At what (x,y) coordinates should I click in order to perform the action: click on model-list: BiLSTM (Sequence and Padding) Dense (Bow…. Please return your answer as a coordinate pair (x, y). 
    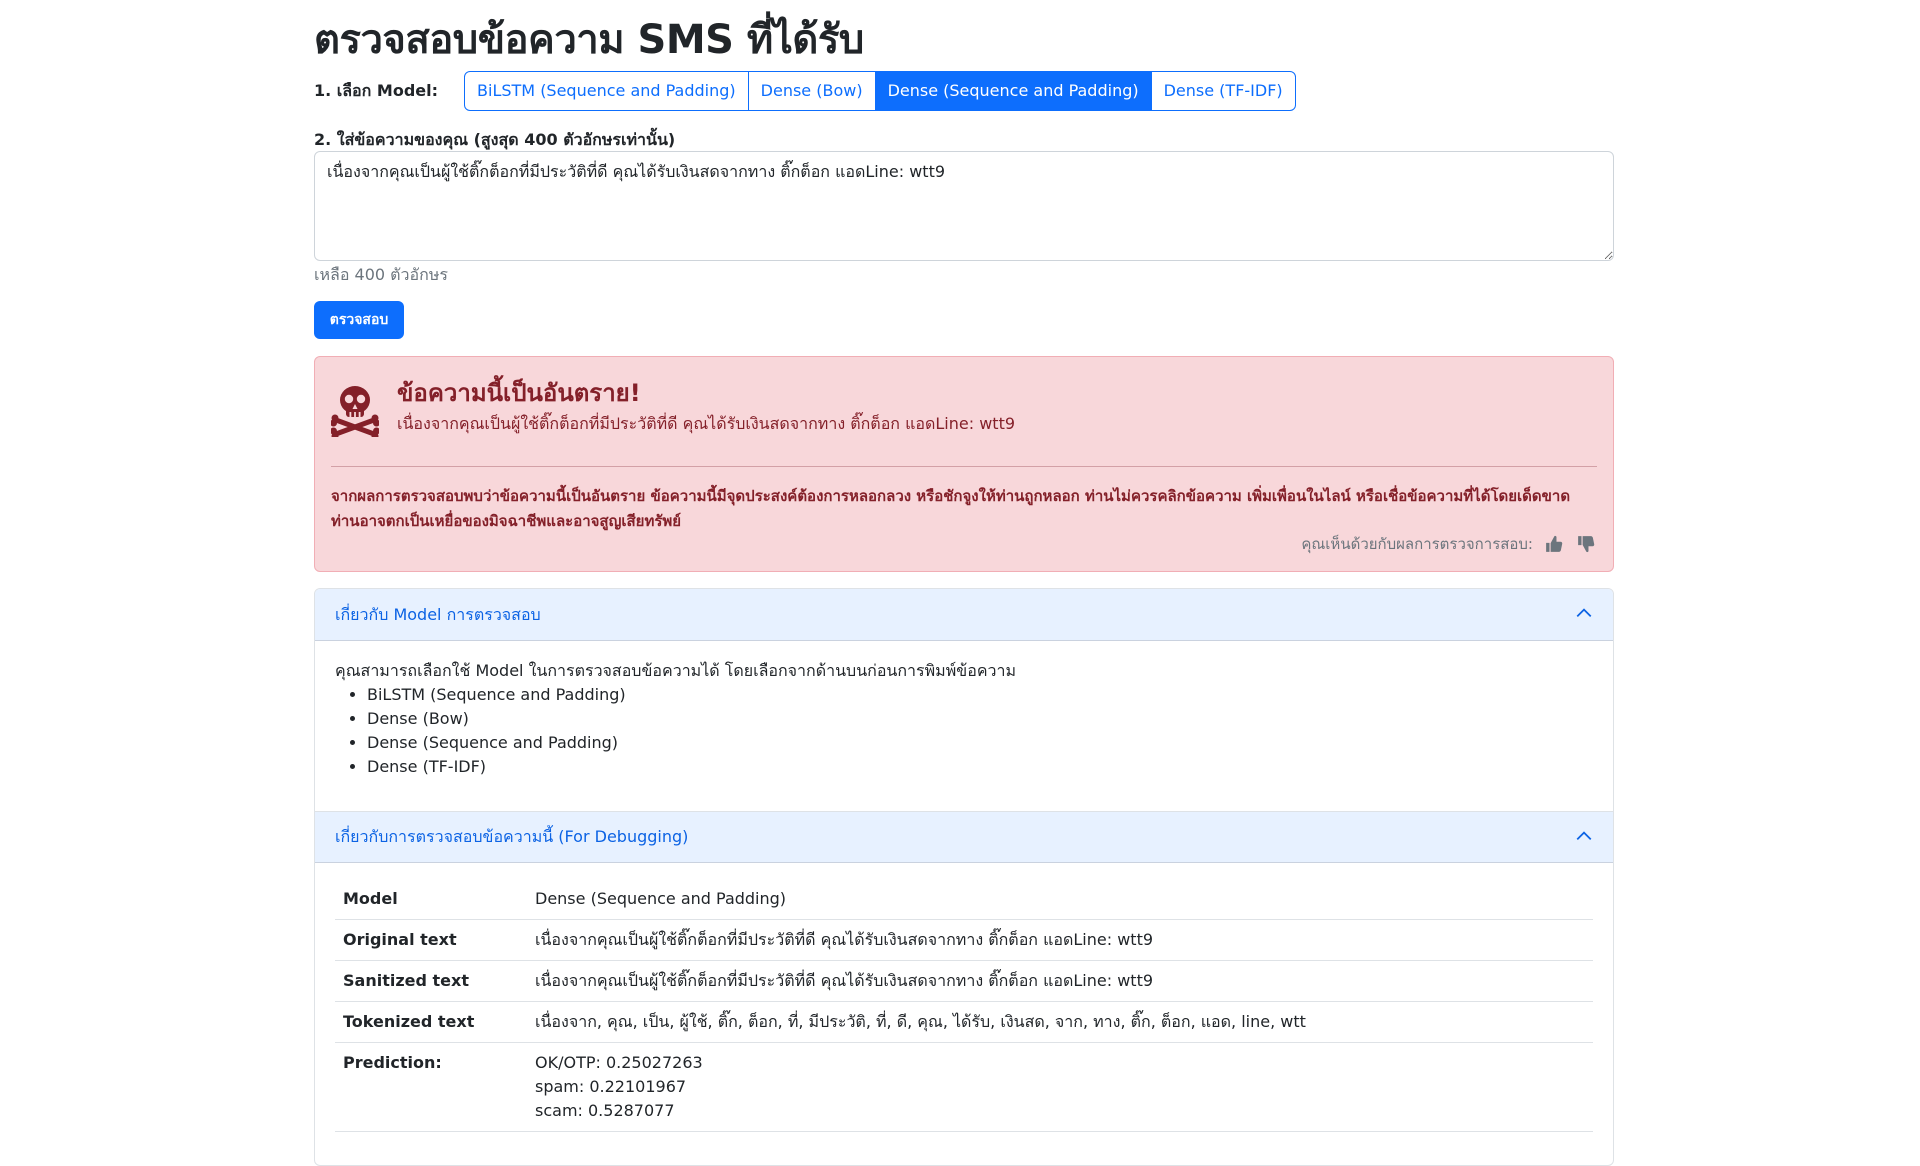
    Looking at the image, I should click on (980, 731).